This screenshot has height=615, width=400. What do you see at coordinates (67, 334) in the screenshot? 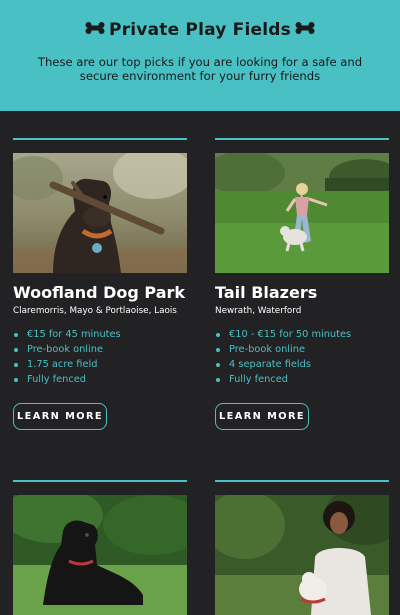
I see `feature-item: €15 for 45 minutes` at bounding box center [67, 334].